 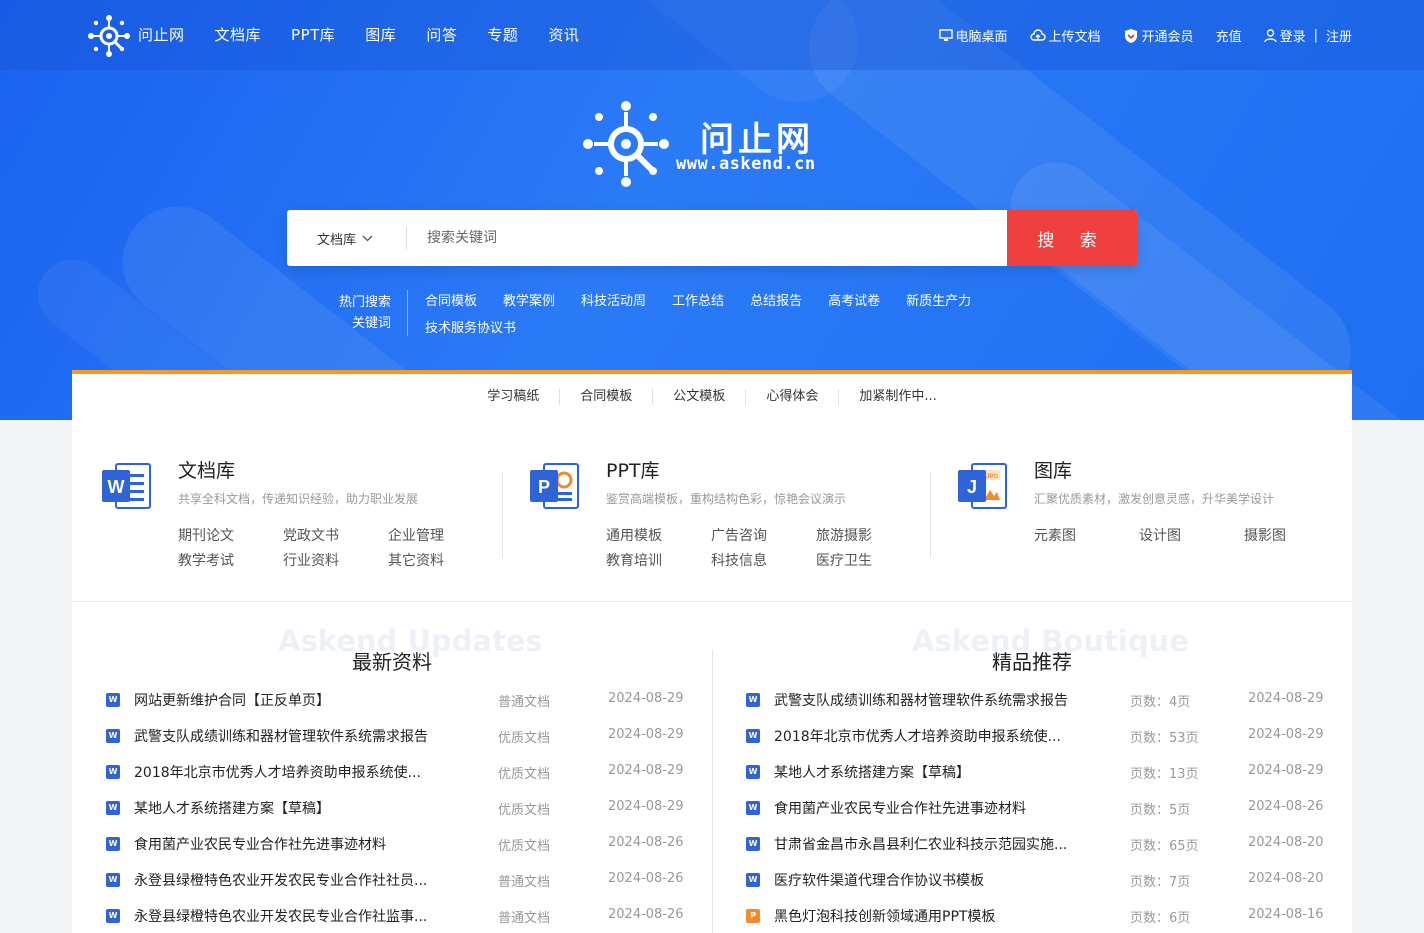 I want to click on category-link: 教学考试, so click(x=230, y=561).